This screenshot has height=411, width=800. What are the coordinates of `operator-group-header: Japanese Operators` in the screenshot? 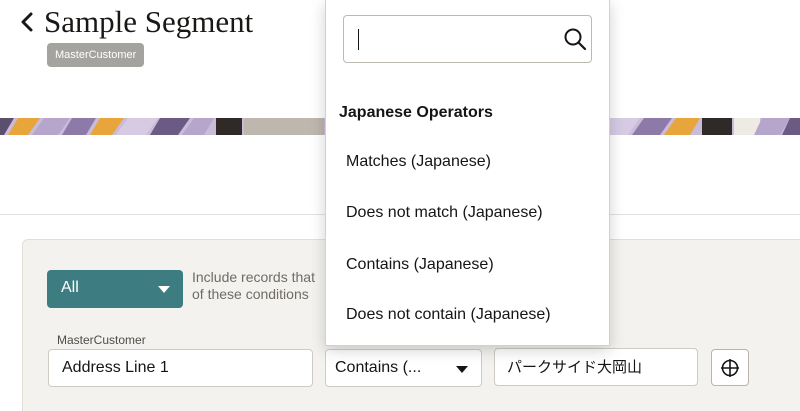 It's located at (416, 112).